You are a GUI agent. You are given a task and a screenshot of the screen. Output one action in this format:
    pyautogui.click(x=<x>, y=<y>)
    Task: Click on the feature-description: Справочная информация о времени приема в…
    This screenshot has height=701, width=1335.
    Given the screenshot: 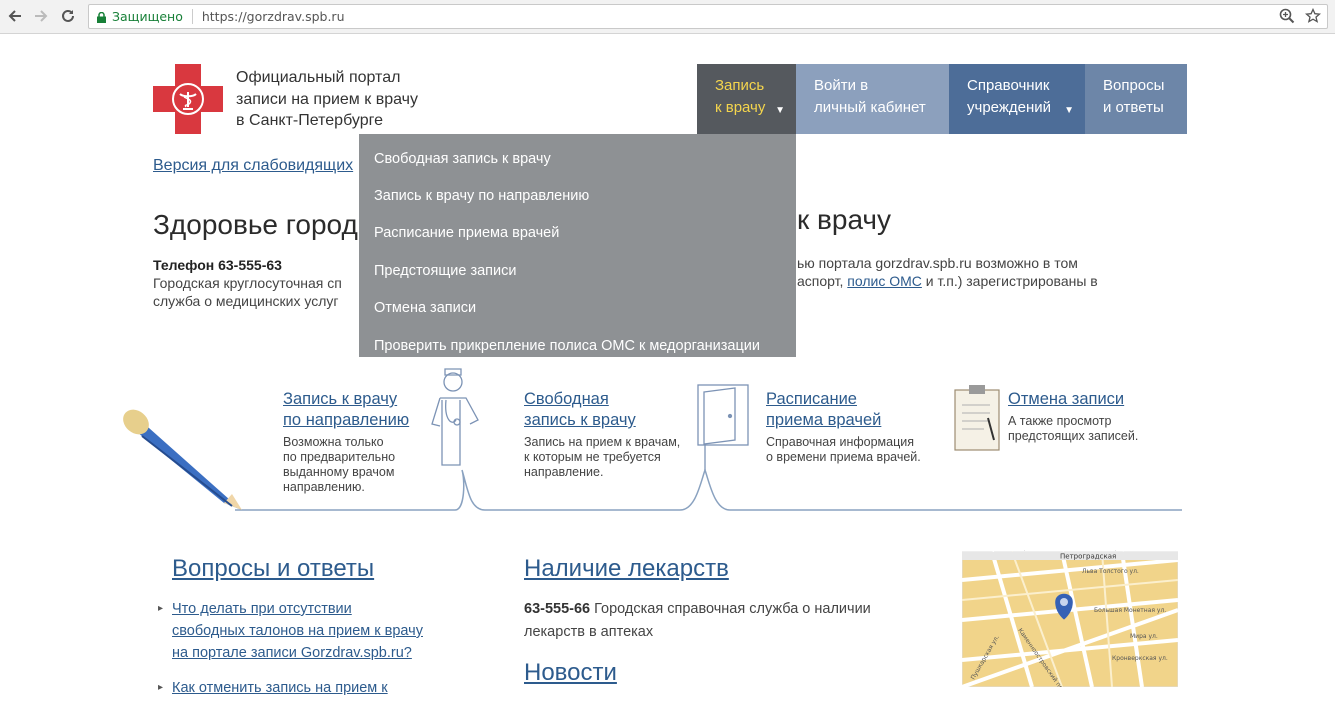 What is the action you would take?
    pyautogui.click(x=843, y=449)
    